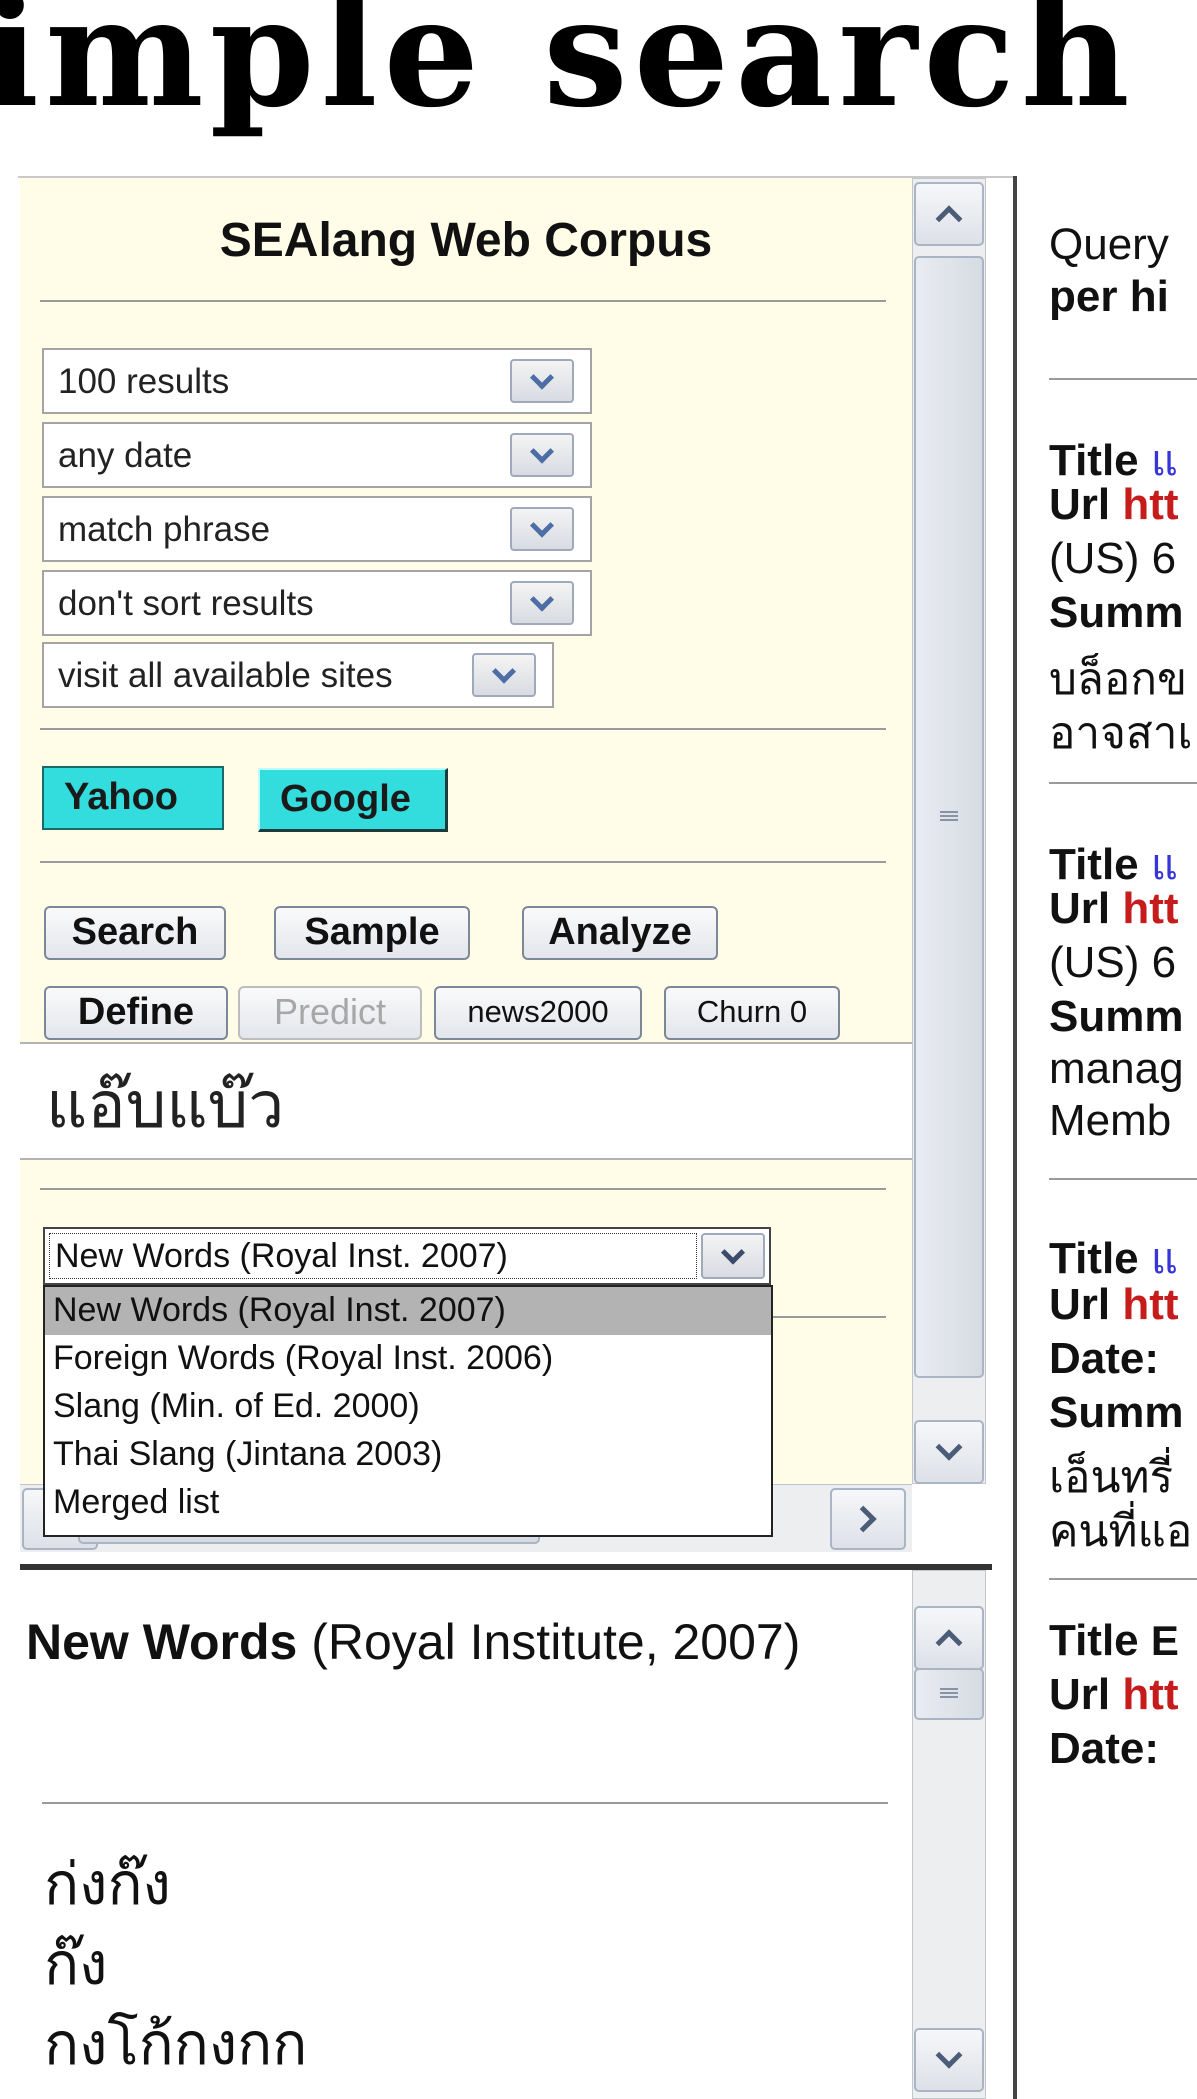 This screenshot has height=2099, width=1197. Describe the element at coordinates (353, 800) in the screenshot. I see `google-engine-toggle: Google` at that location.